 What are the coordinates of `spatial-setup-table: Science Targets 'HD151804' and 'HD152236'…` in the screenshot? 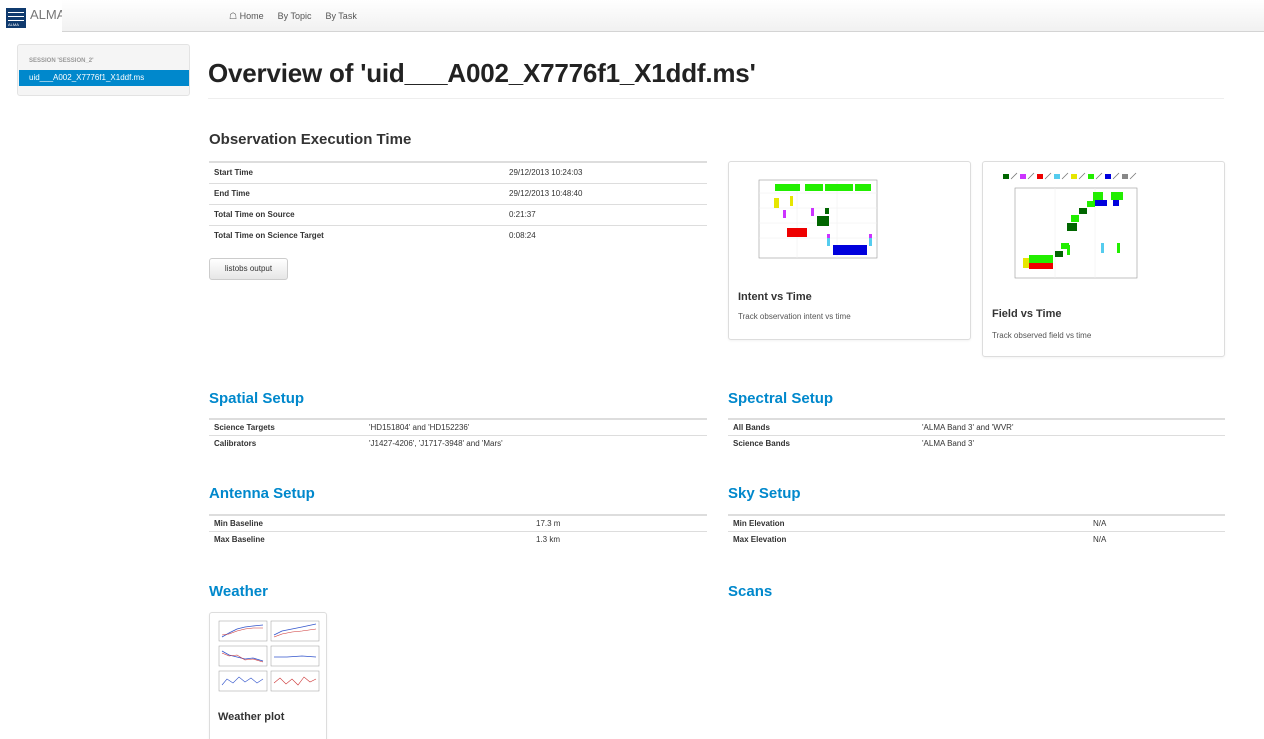 It's located at (458, 434).